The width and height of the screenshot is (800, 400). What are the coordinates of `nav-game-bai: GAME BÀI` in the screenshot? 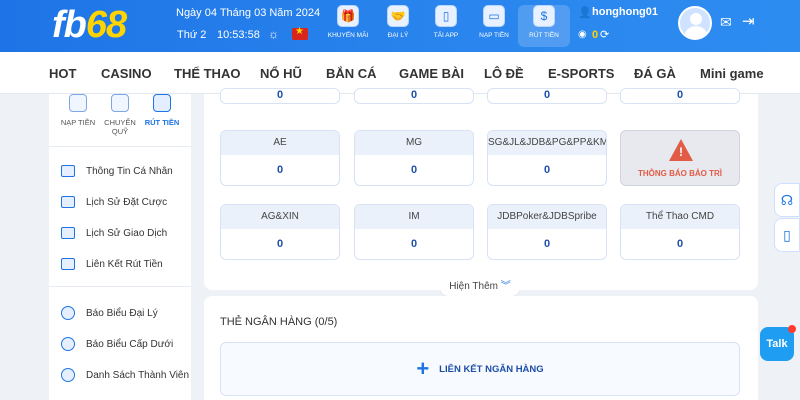 It's located at (431, 73).